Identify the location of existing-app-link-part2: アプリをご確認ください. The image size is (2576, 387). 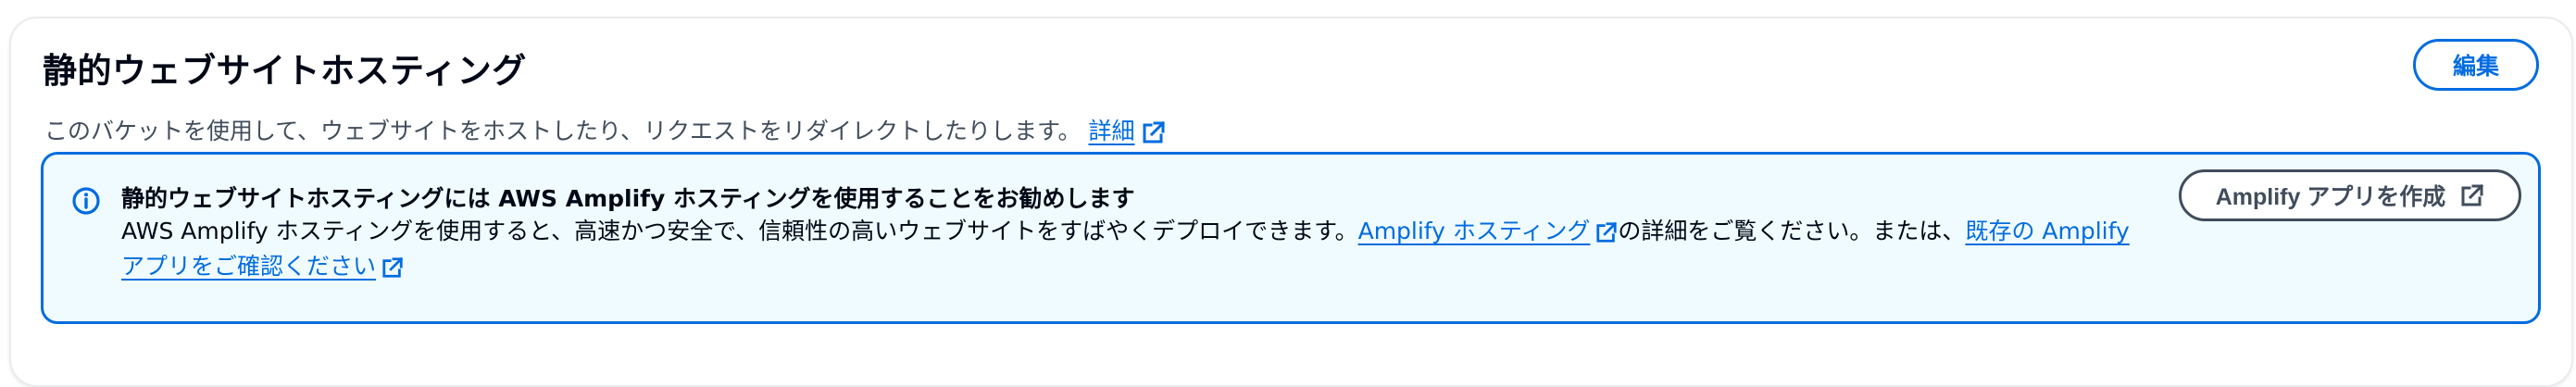
(249, 266).